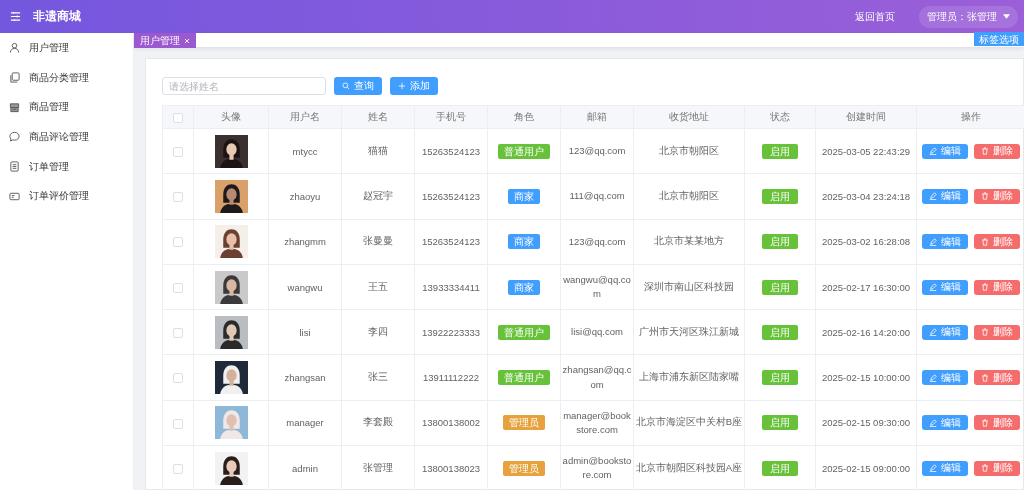  I want to click on close-icon, so click(187, 40).